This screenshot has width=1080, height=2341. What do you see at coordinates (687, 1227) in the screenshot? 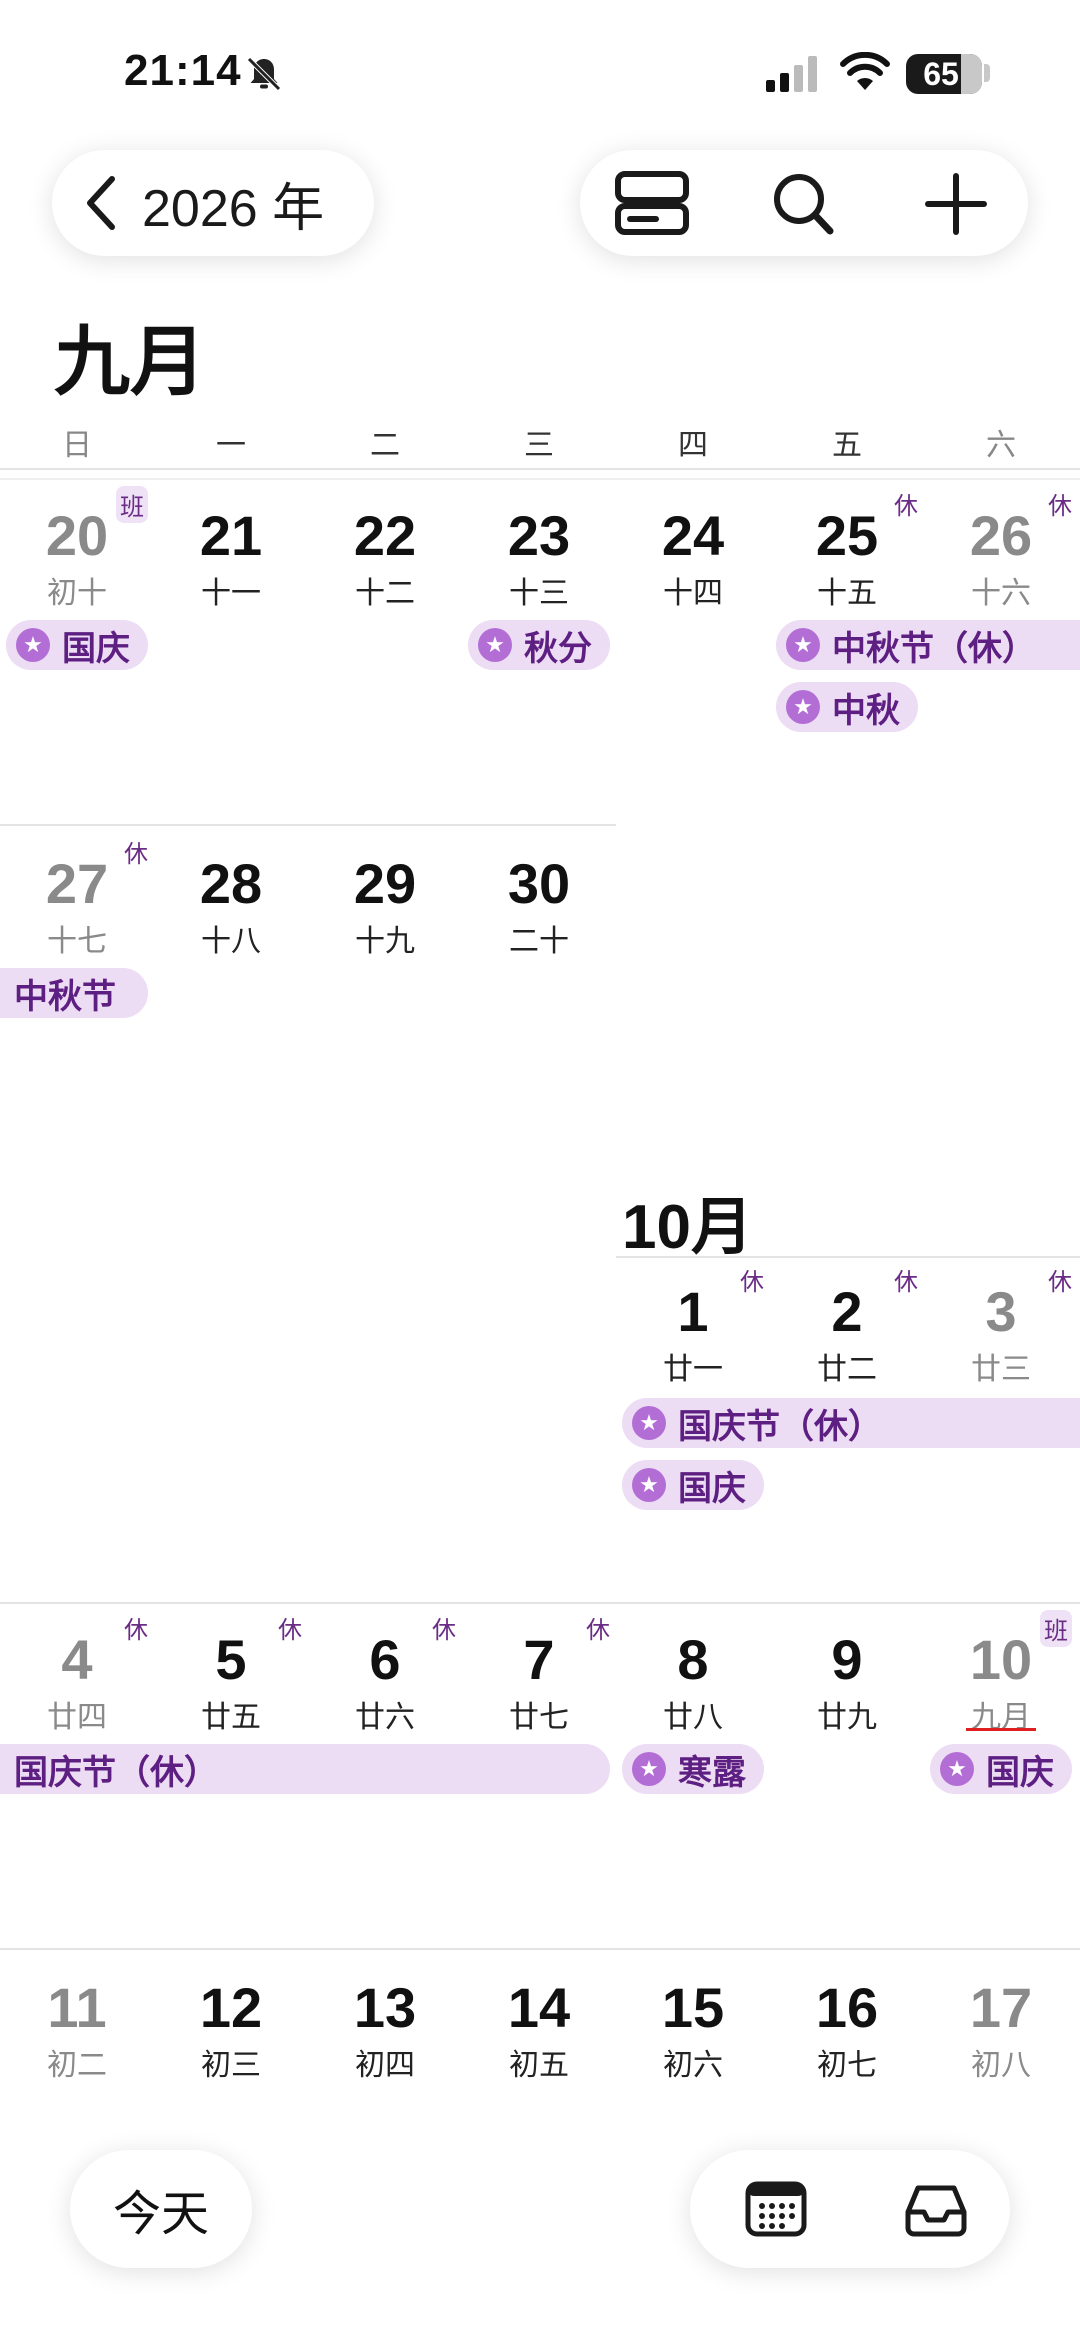
I see `month-title-october: 10月` at bounding box center [687, 1227].